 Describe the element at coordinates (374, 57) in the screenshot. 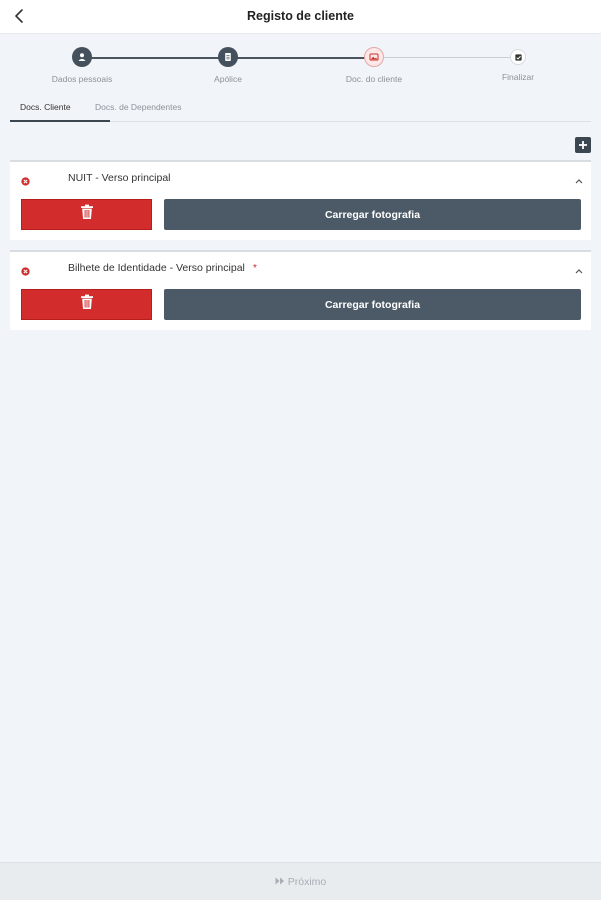

I see `image-icon` at that location.